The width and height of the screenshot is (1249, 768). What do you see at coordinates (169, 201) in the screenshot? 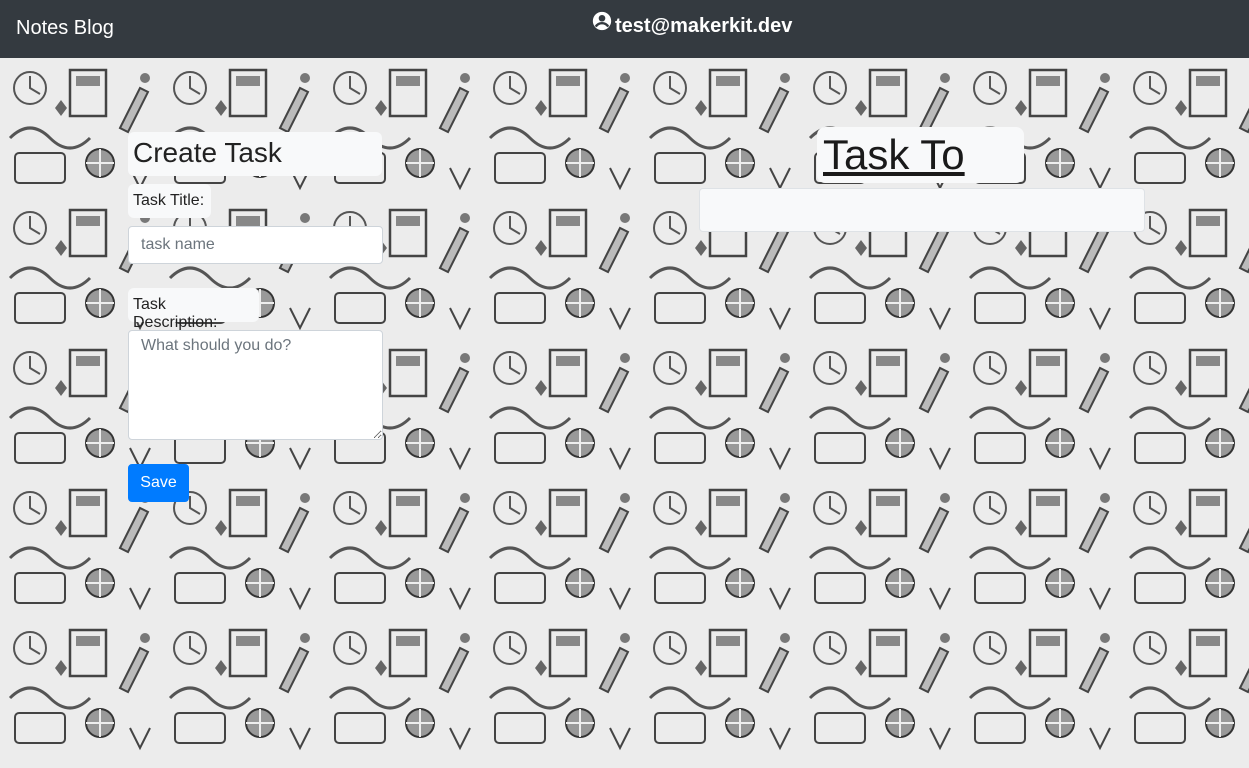
I see `task-title-label: Task Title:` at bounding box center [169, 201].